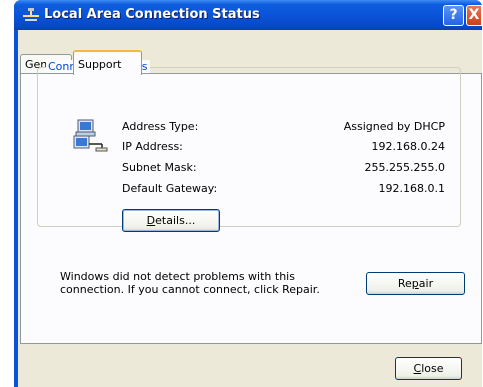  I want to click on network-connection-icon, so click(31, 14).